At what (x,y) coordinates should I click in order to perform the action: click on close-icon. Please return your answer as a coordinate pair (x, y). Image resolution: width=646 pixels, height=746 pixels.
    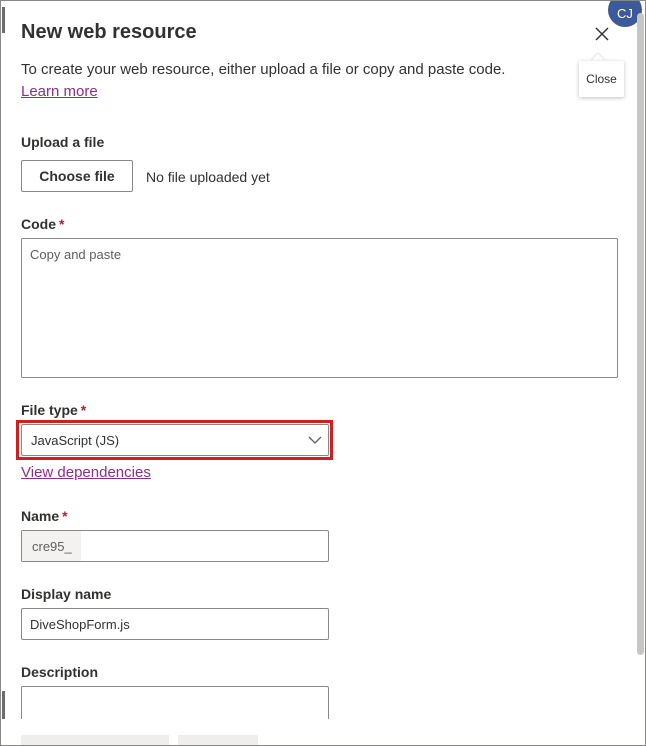
    Looking at the image, I should click on (602, 34).